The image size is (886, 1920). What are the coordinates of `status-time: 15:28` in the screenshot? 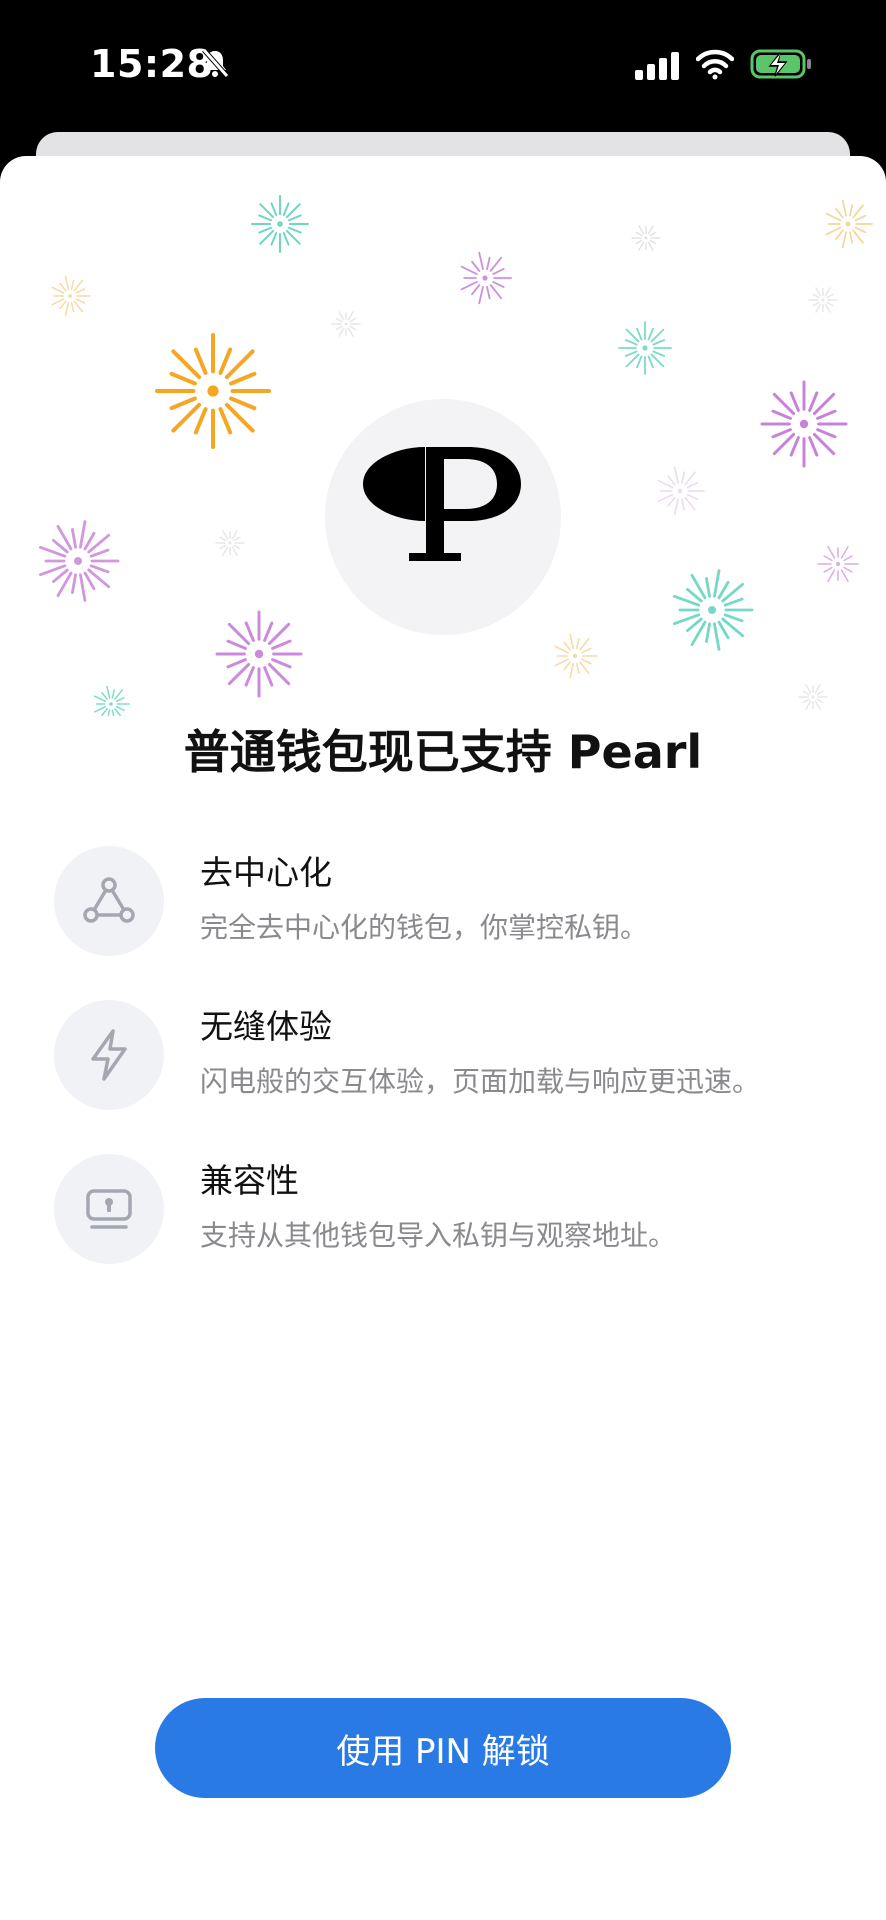 It's located at (152, 64).